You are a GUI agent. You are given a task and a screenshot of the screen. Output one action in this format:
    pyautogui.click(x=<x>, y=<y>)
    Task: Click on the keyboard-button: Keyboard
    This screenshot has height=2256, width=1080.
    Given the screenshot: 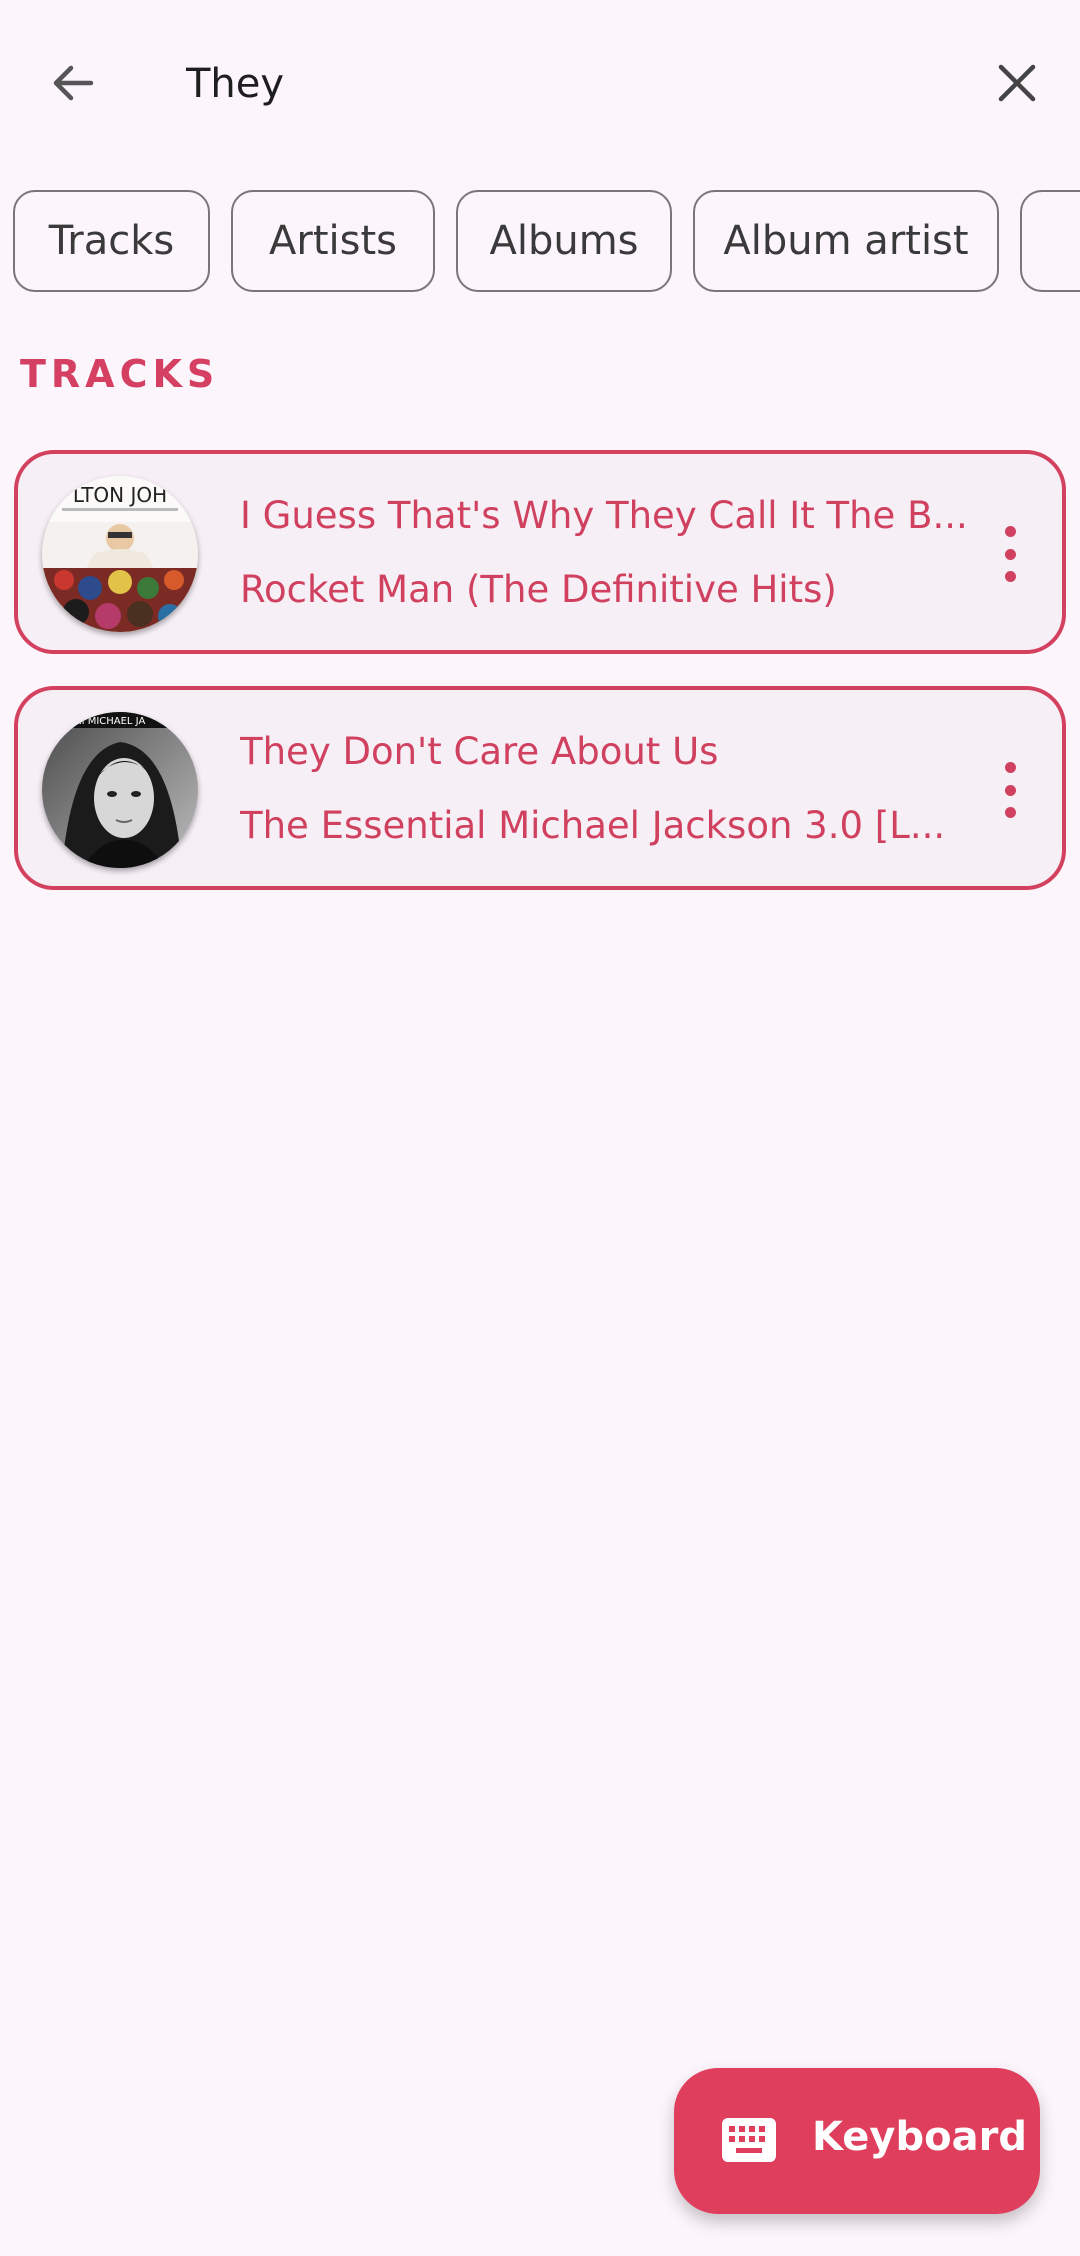 What is the action you would take?
    pyautogui.click(x=857, y=2141)
    